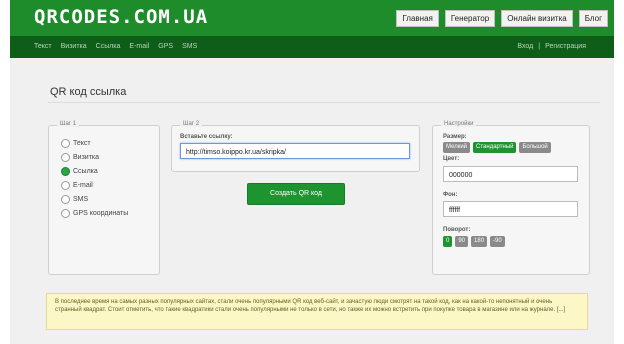 The height and width of the screenshot is (344, 624). Describe the element at coordinates (459, 124) in the screenshot. I see `settings-legend: Настройки` at that location.